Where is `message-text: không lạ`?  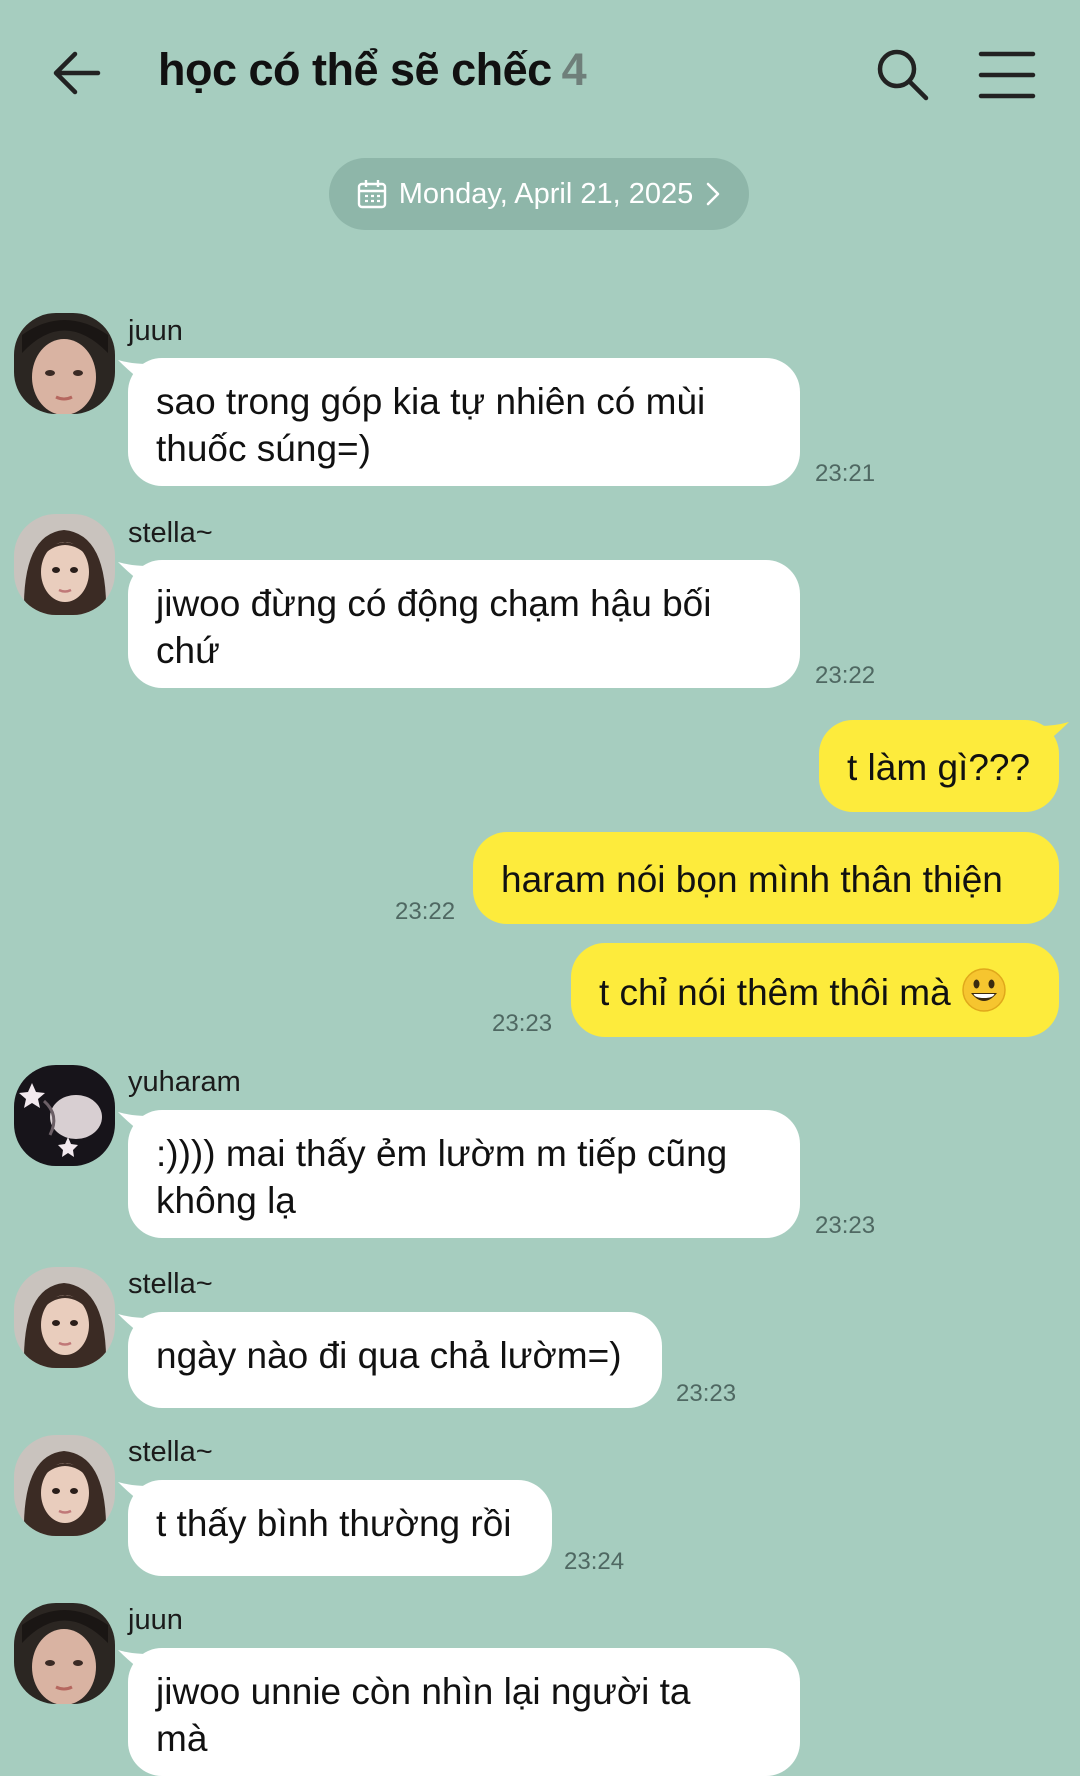
message-text: không lạ is located at coordinates (226, 1200).